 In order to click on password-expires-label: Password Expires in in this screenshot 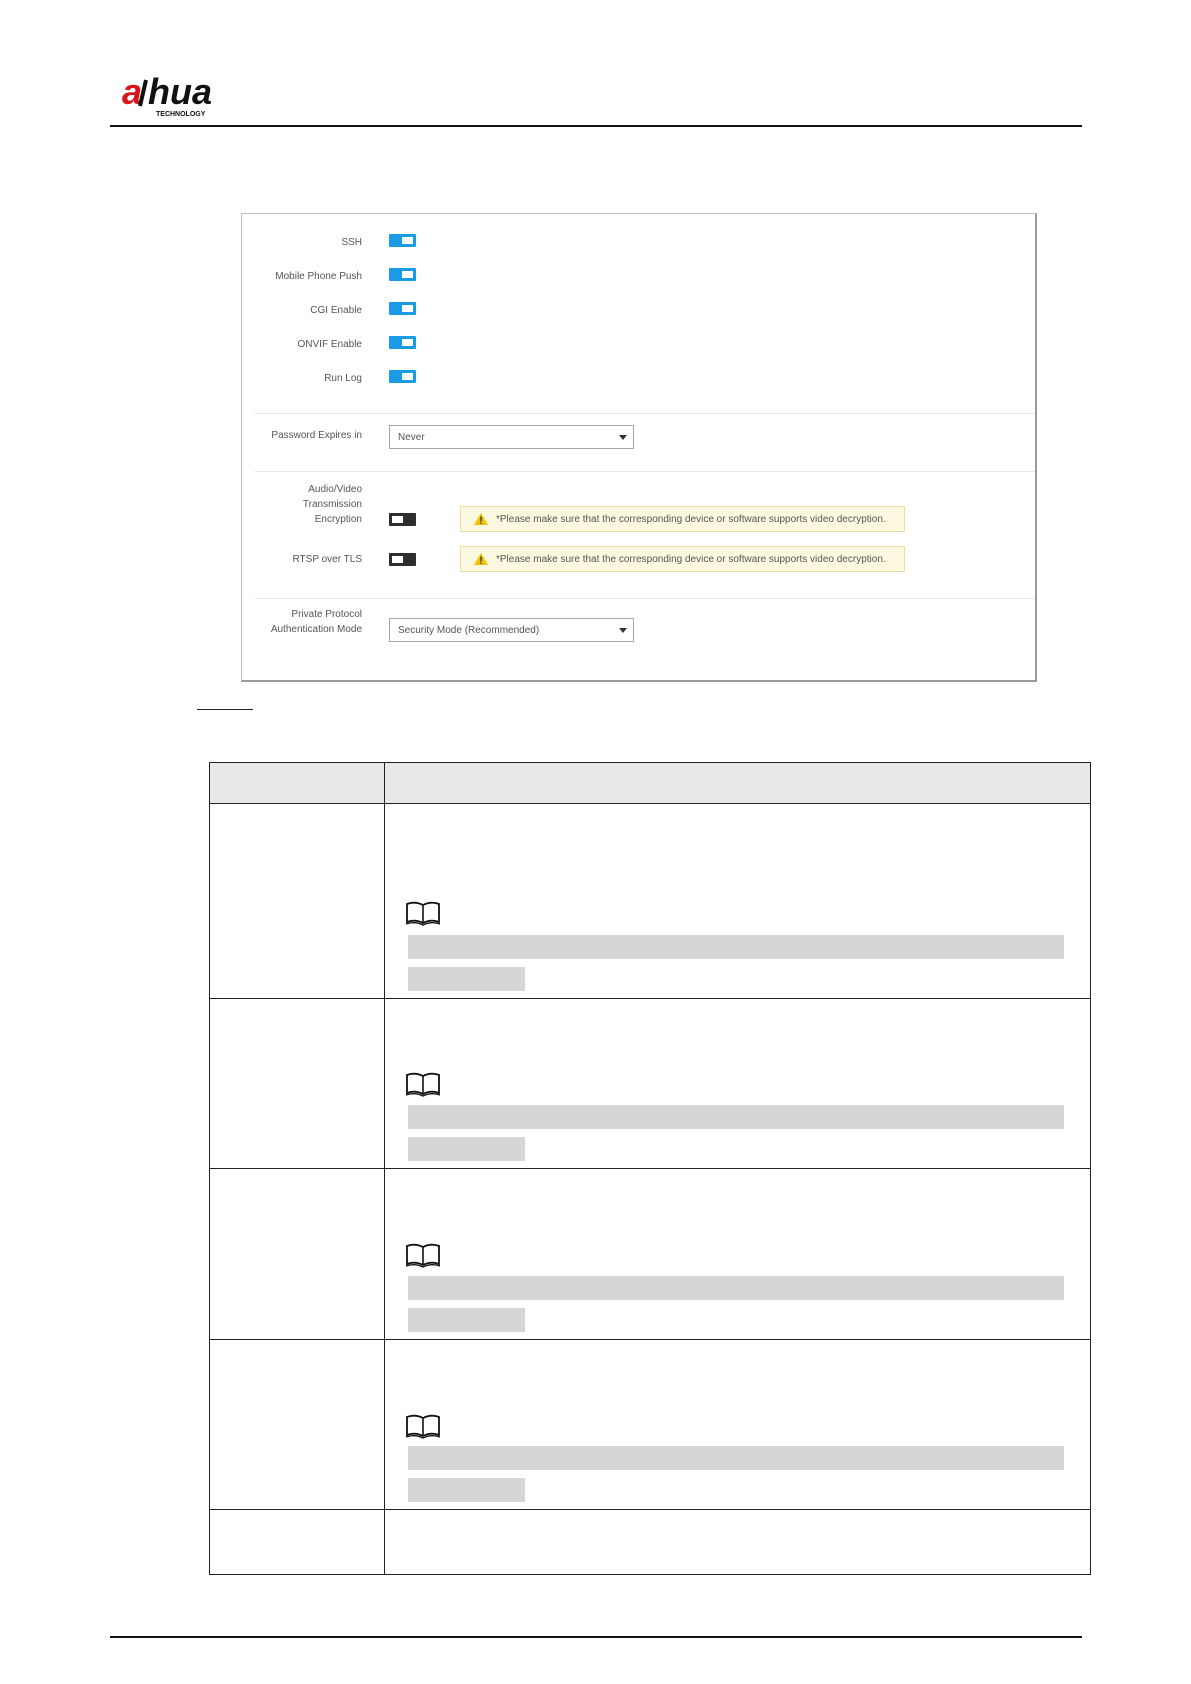, I will do `click(316, 435)`.